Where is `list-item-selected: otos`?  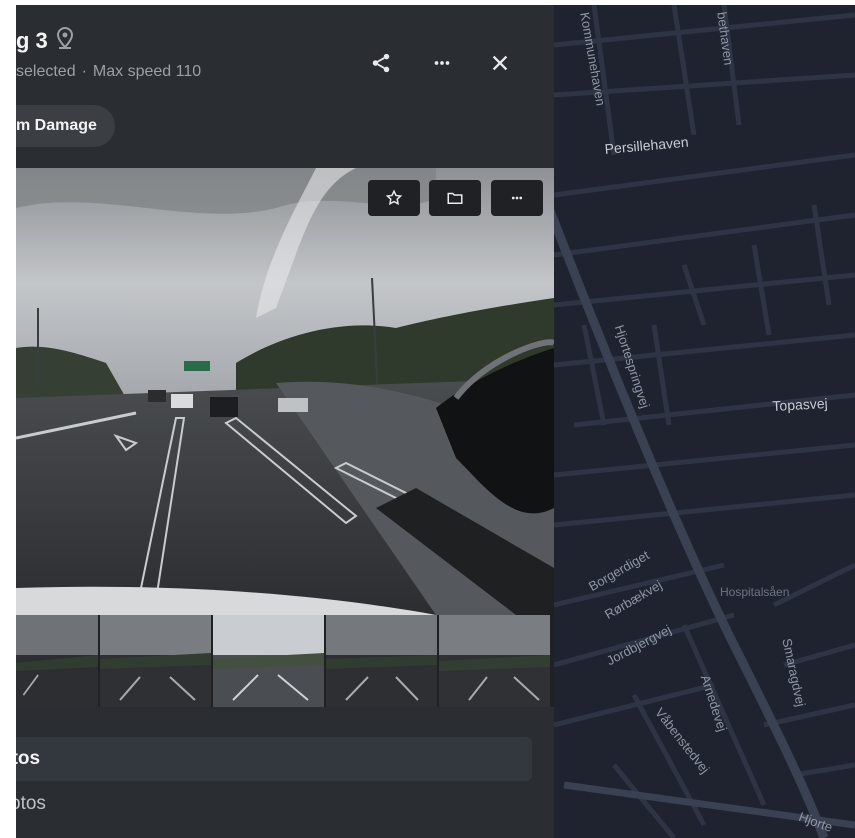
list-item-selected: otos is located at coordinates (274, 759).